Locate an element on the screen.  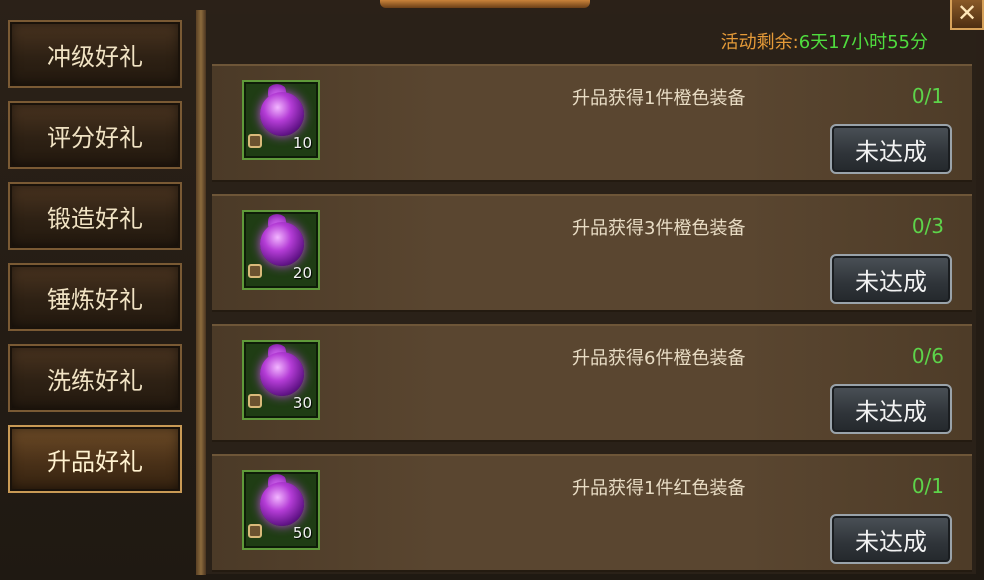
close-button: ✕ is located at coordinates (967, 15).